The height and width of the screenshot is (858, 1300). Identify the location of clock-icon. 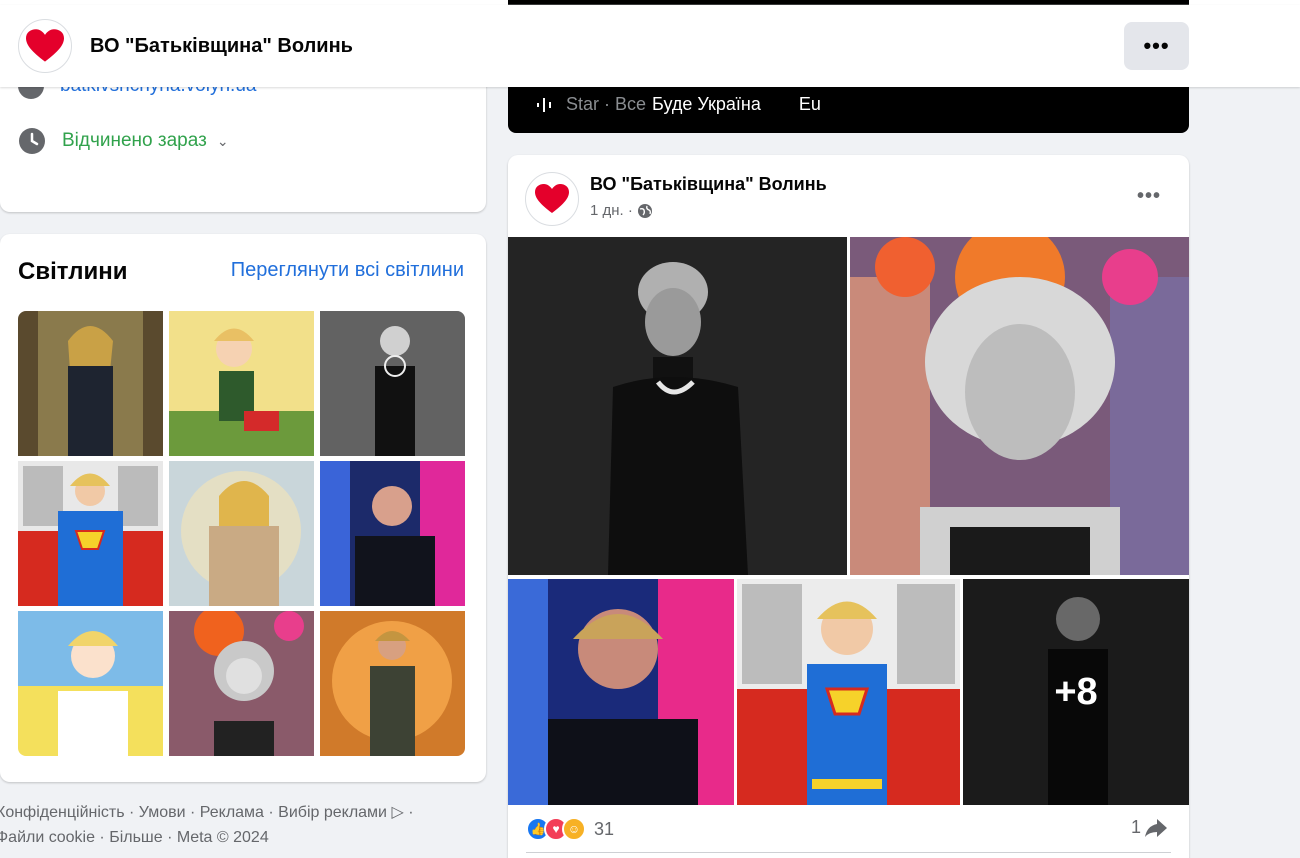
(32, 141).